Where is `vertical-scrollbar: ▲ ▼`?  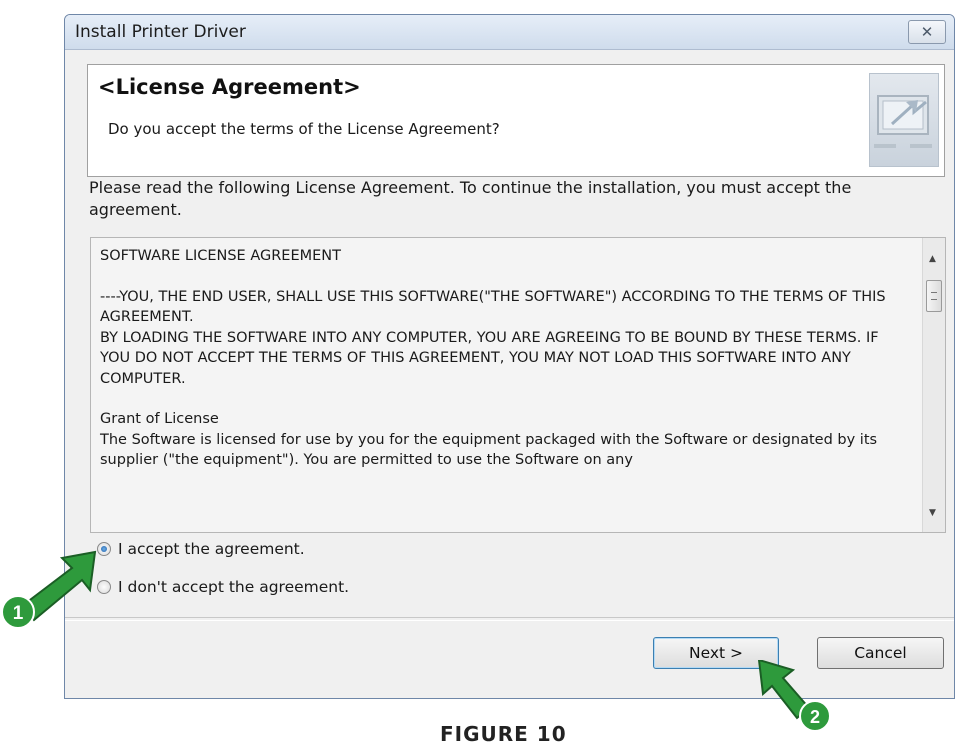 vertical-scrollbar: ▲ ▼ is located at coordinates (933, 385).